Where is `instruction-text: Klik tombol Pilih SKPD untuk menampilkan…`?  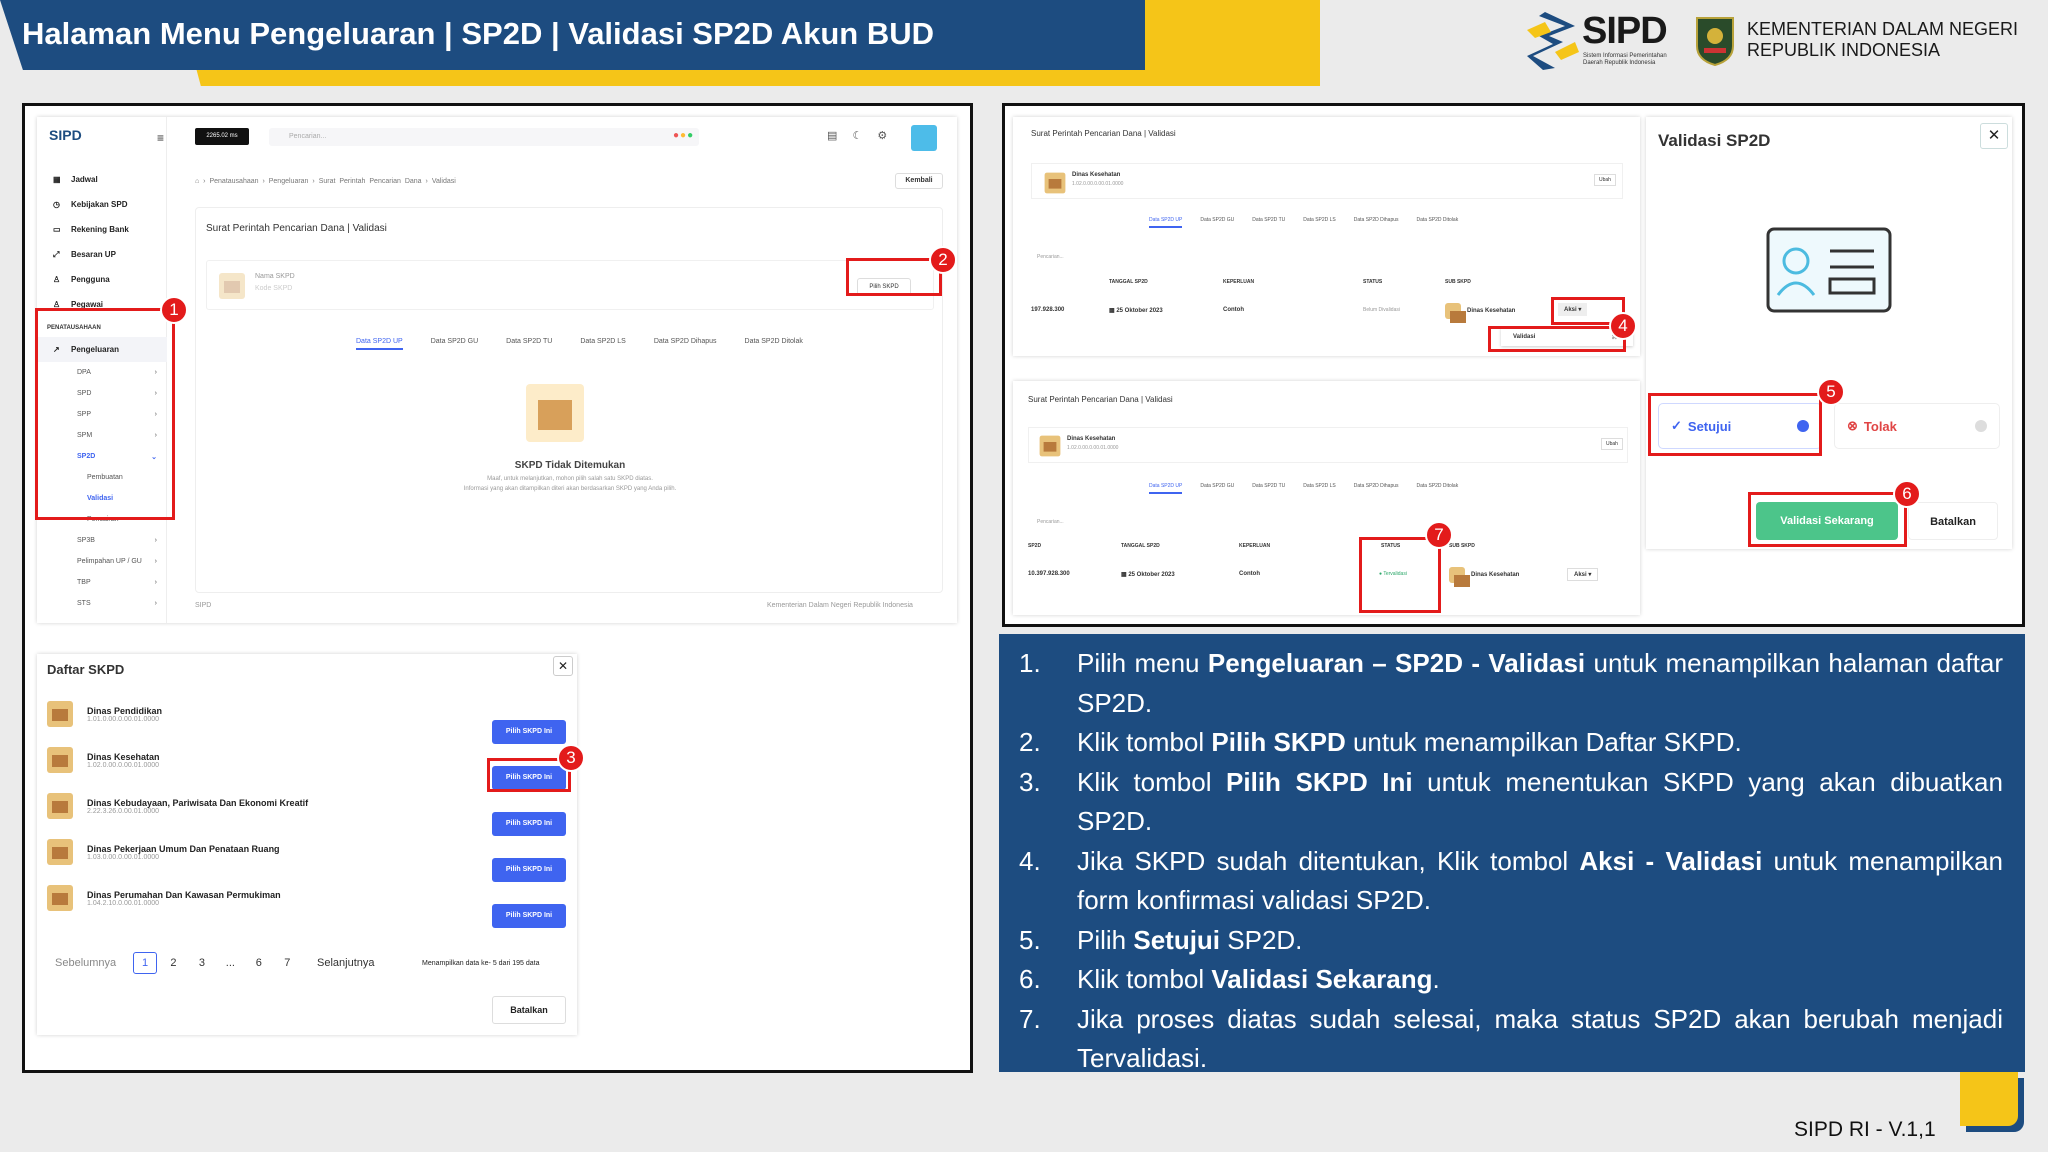
instruction-text: Klik tombol Pilih SKPD untuk menampilkan… is located at coordinates (1409, 742).